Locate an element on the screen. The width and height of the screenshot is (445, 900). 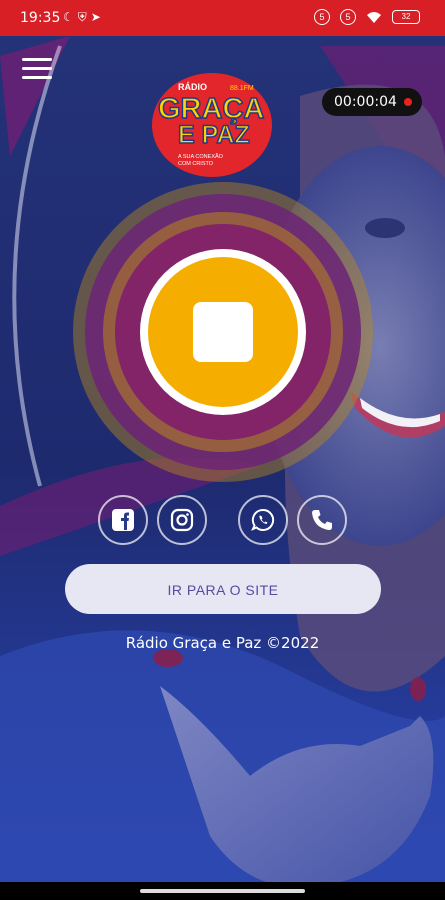
whatsapp-icon is located at coordinates (263, 519).